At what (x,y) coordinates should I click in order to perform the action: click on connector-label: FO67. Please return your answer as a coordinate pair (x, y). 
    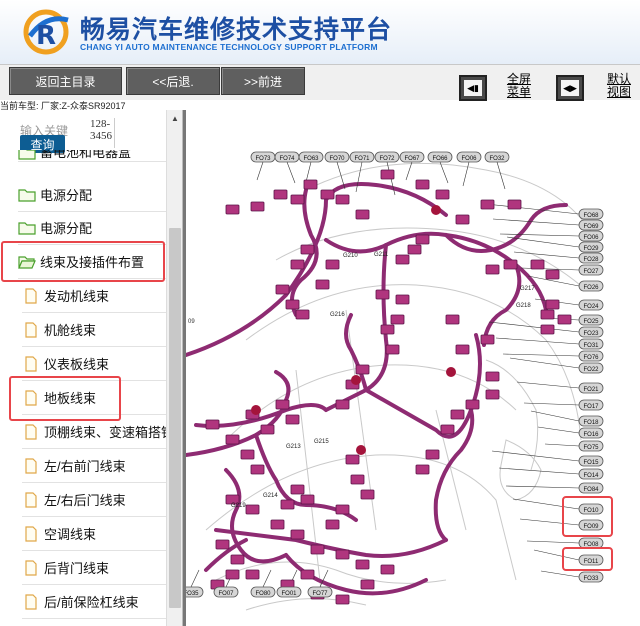
    Looking at the image, I should click on (412, 159).